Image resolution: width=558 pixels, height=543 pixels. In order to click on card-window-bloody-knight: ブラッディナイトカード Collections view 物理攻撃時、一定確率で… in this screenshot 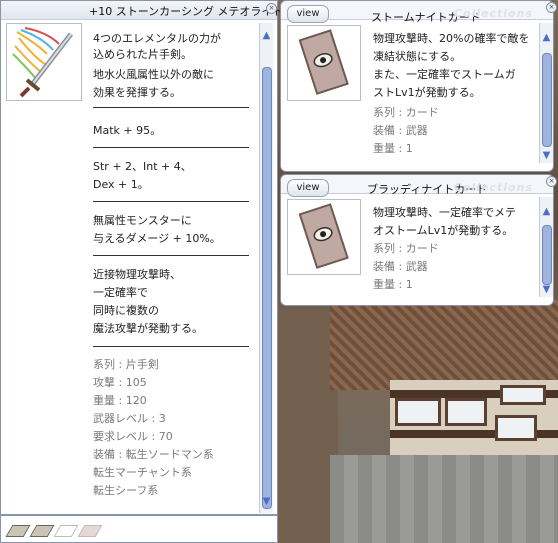, I will do `click(417, 240)`.